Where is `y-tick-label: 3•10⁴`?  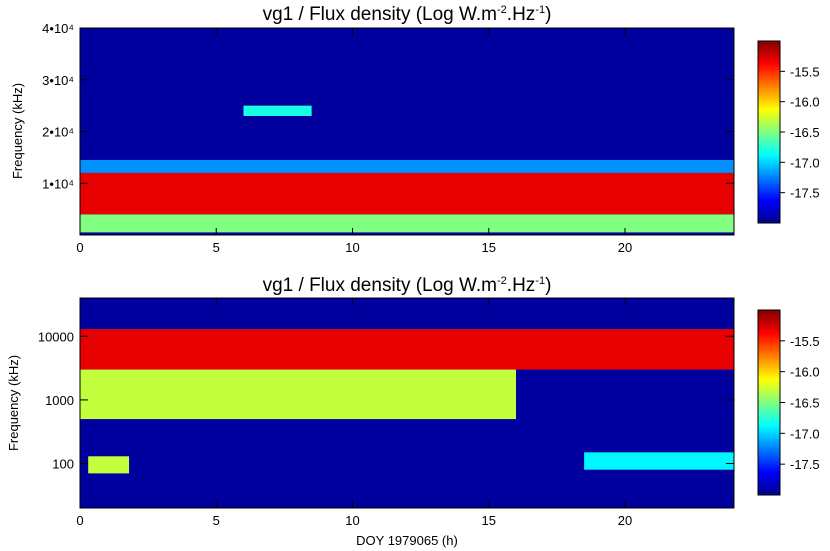 y-tick-label: 3•10⁴ is located at coordinates (58, 80).